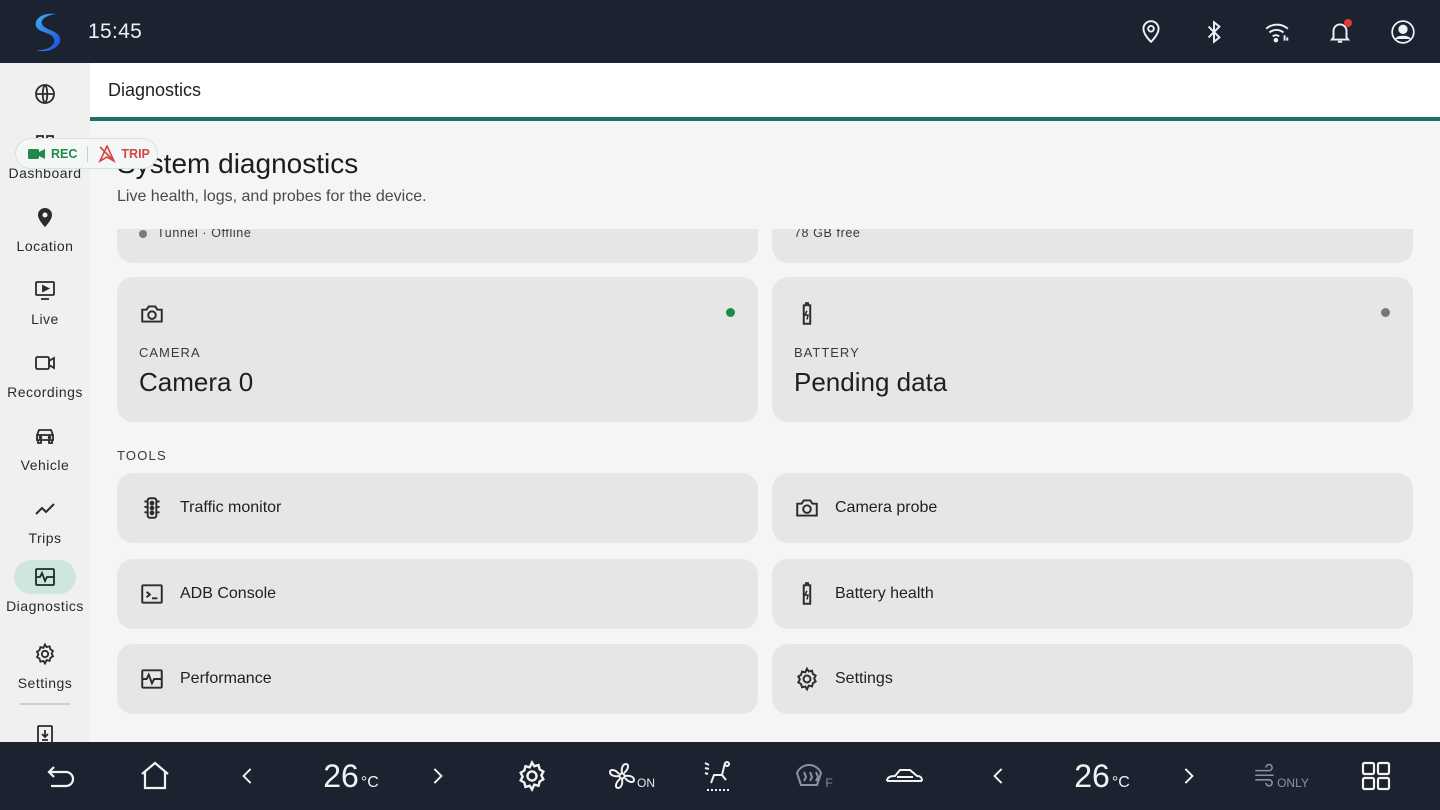  Describe the element at coordinates (45, 246) in the screenshot. I see `sidebar-label-location: Location` at that location.